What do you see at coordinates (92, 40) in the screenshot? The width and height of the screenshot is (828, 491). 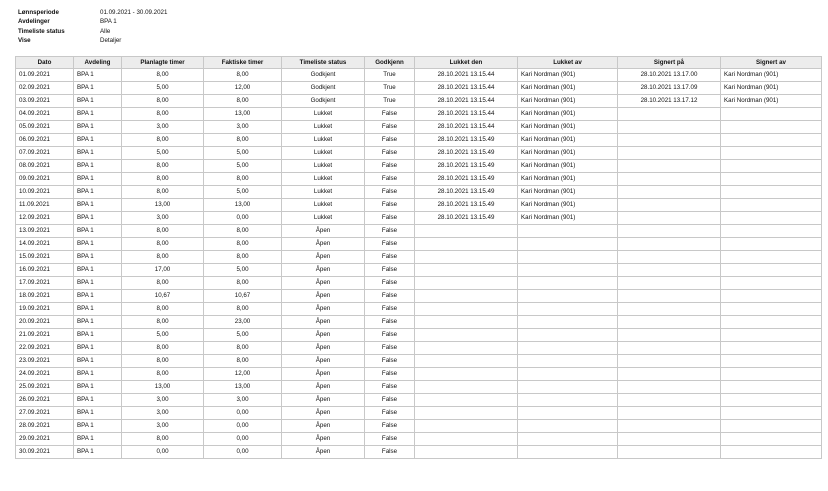 I see `param-row-view: Vise Detaljer` at bounding box center [92, 40].